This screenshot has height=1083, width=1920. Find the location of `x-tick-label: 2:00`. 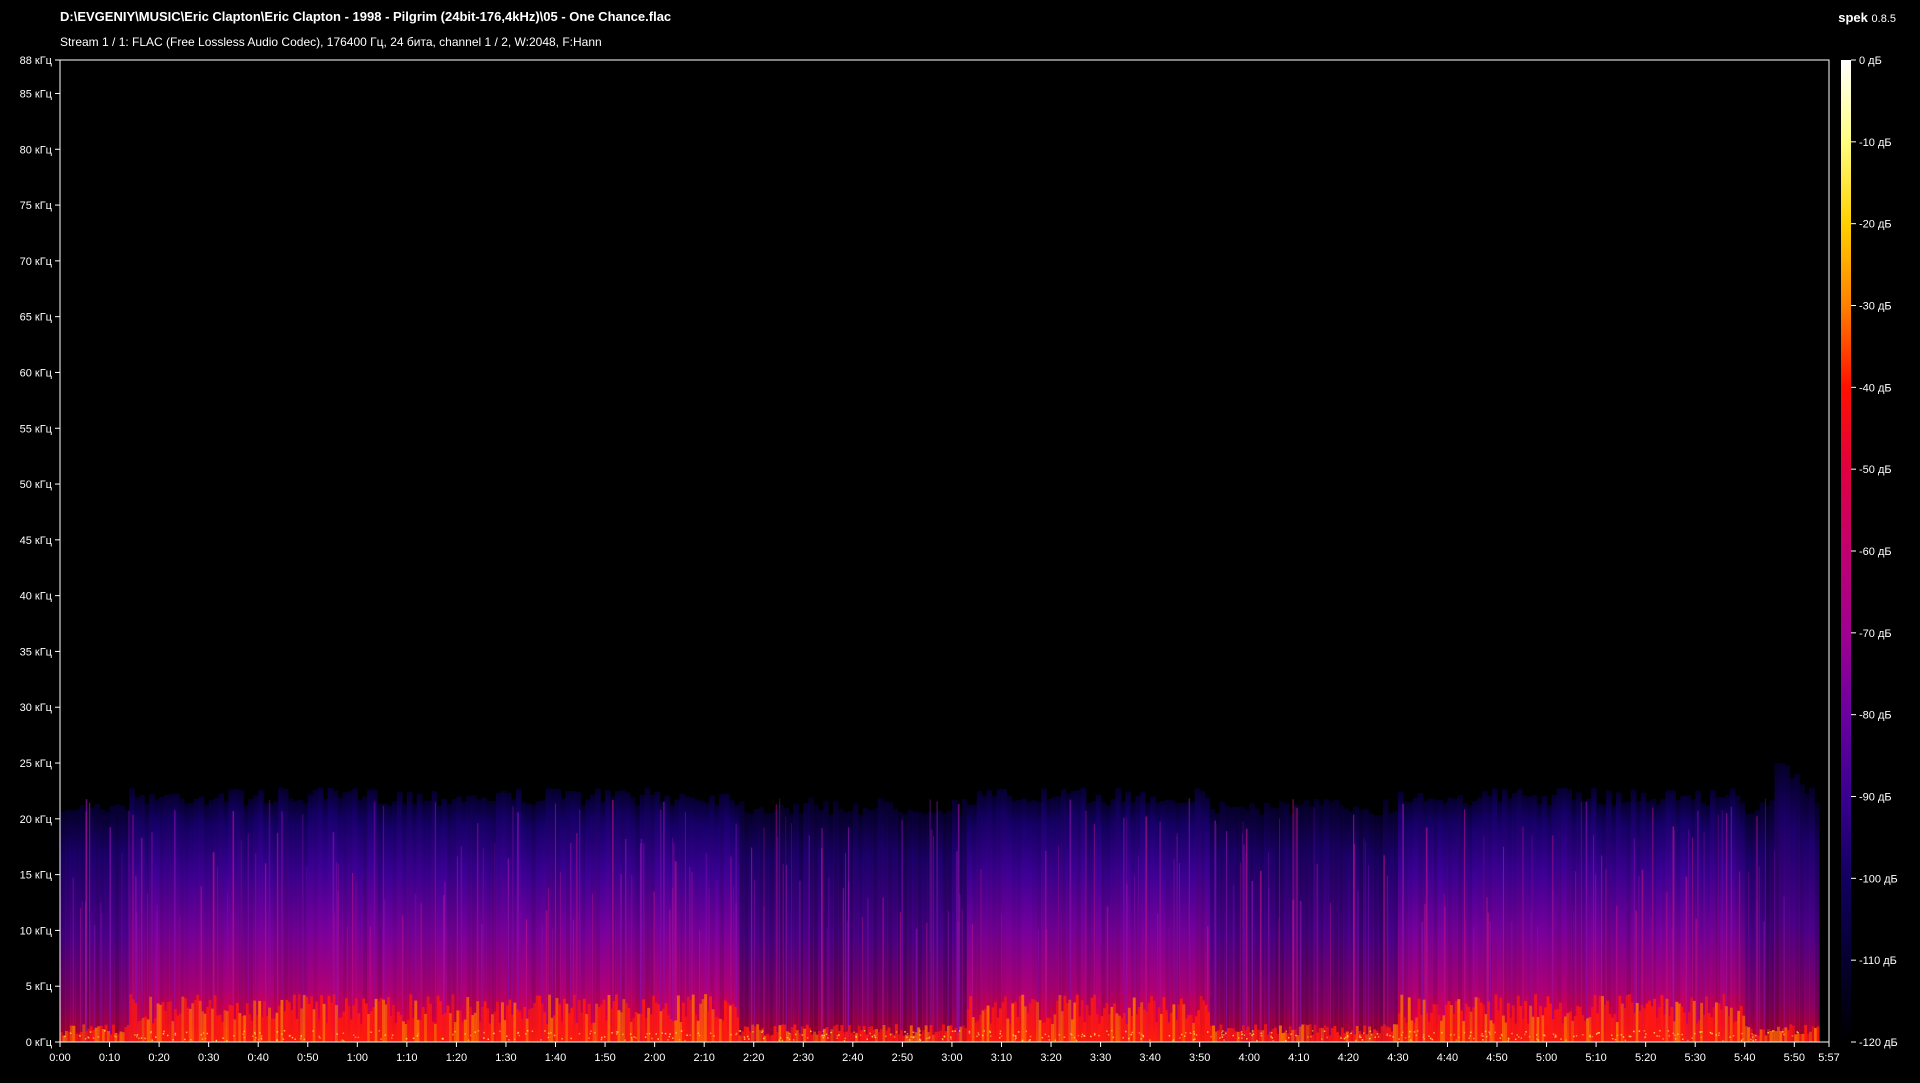

x-tick-label: 2:00 is located at coordinates (654, 1058).